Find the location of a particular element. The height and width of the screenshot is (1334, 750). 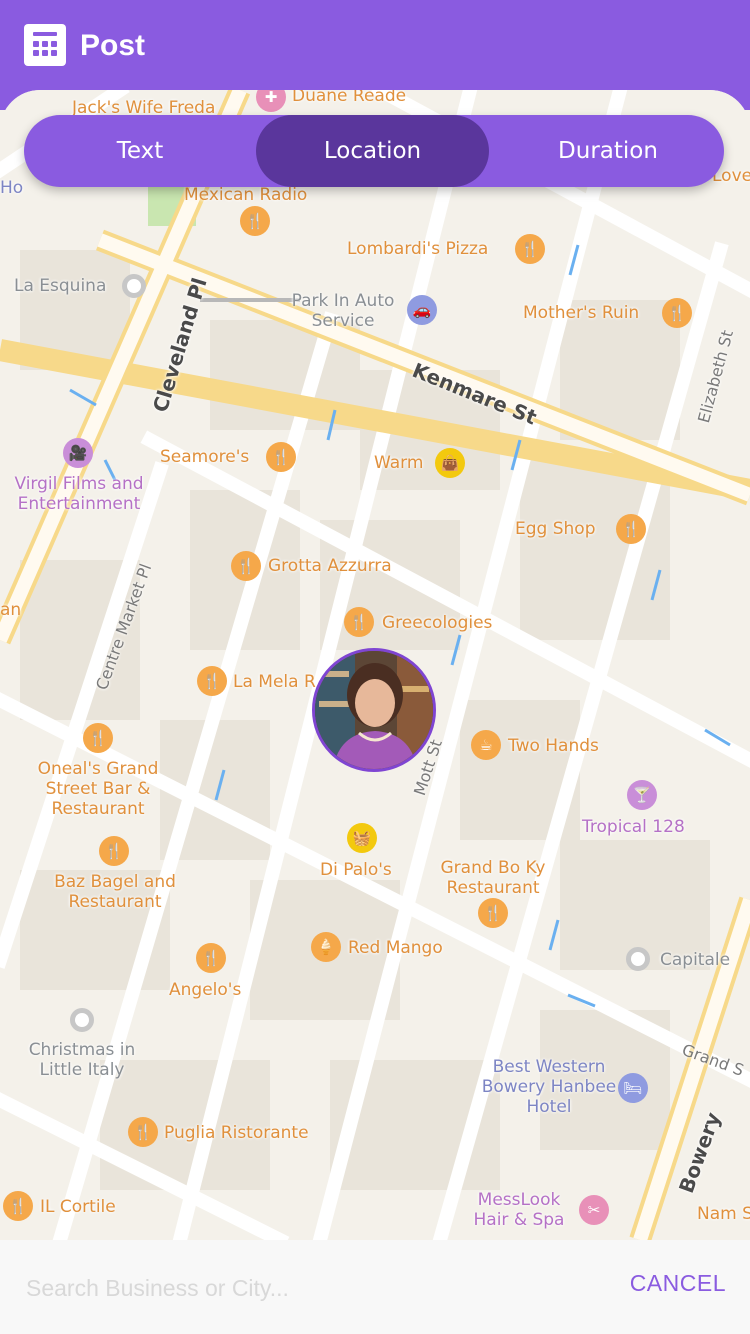

tab-duration: Duration is located at coordinates (608, 151).